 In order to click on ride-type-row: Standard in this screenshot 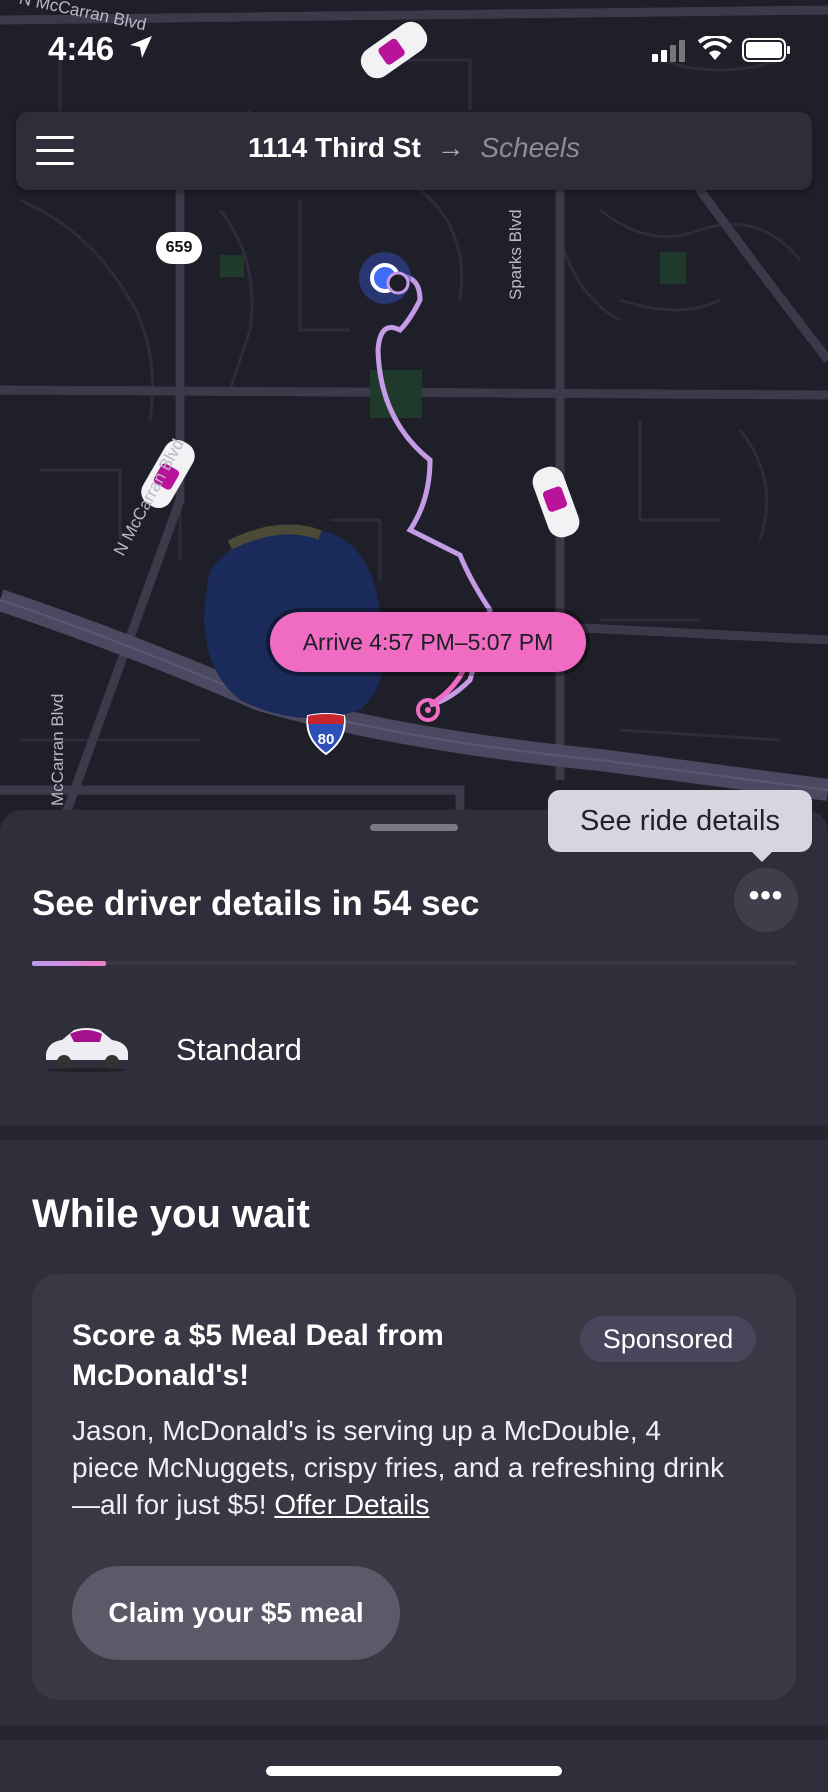, I will do `click(414, 1049)`.